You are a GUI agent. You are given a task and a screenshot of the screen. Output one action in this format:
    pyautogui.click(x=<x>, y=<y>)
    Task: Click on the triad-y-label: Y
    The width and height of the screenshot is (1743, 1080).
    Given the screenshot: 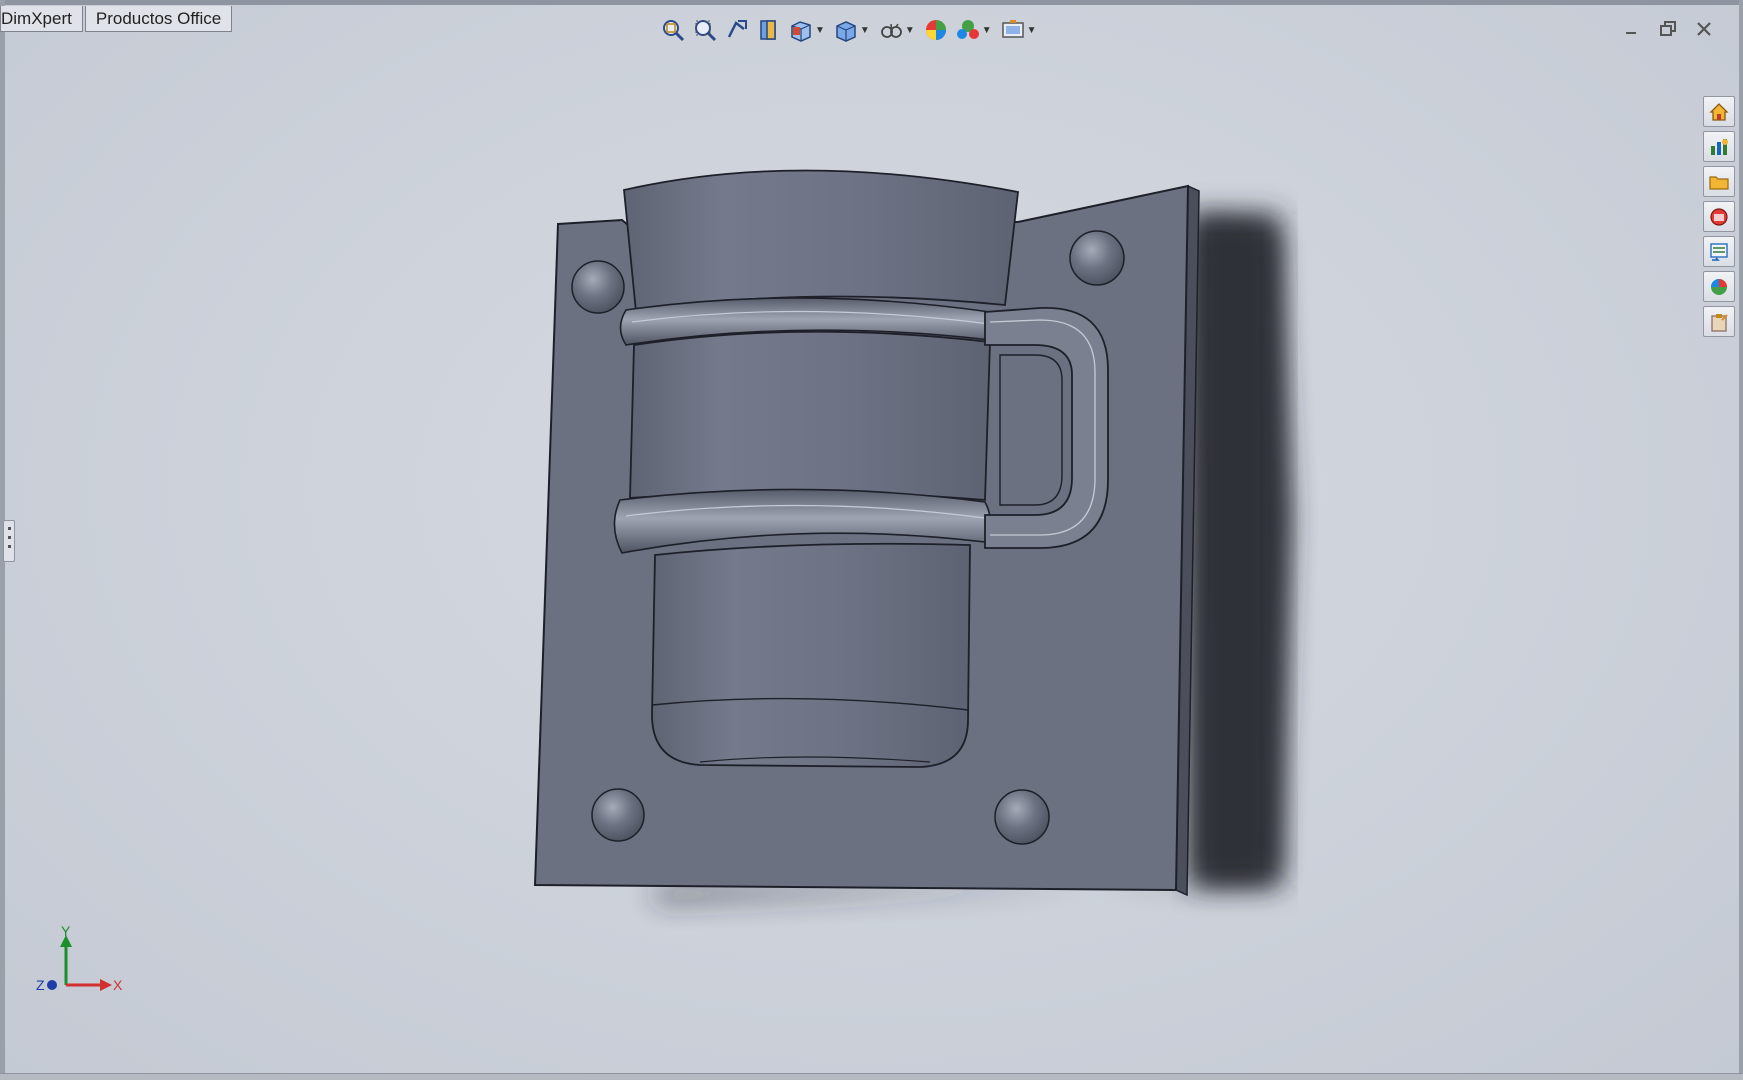 What is the action you would take?
    pyautogui.click(x=66, y=932)
    